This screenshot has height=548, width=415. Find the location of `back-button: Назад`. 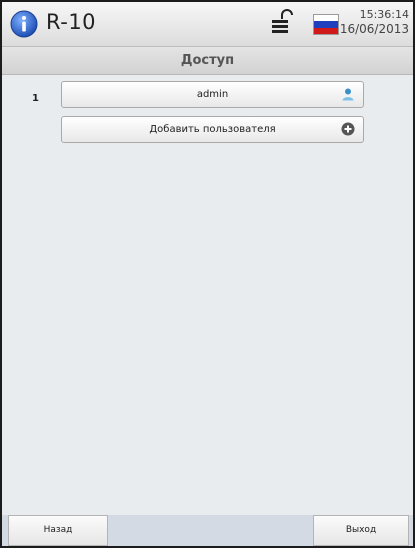

back-button: Назад is located at coordinates (58, 530).